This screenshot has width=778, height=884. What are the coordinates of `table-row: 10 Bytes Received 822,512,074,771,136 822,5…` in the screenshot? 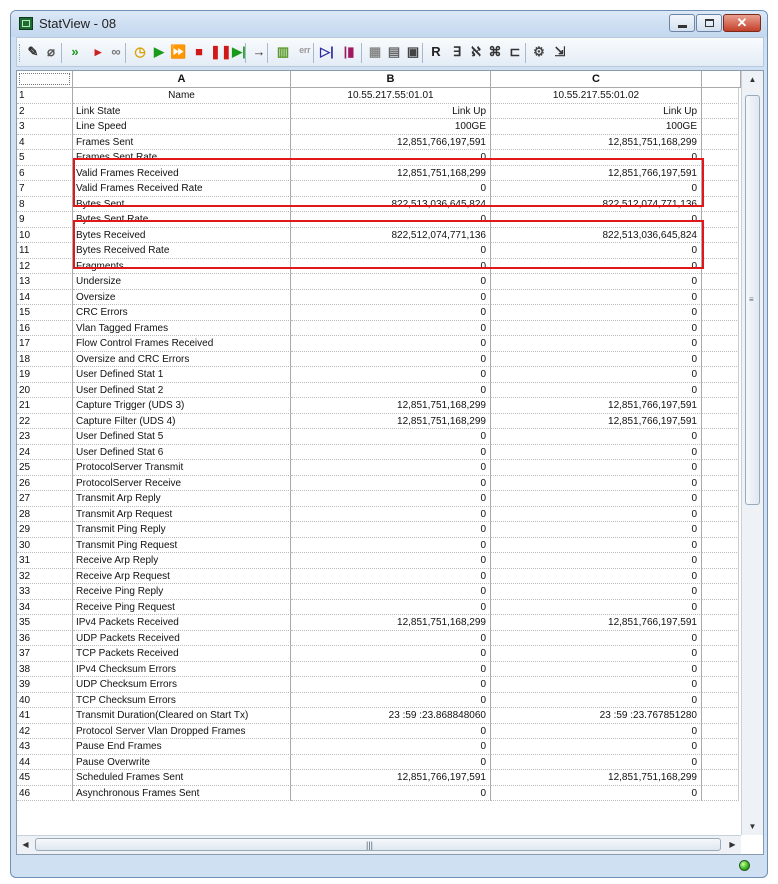 It's located at (378, 235).